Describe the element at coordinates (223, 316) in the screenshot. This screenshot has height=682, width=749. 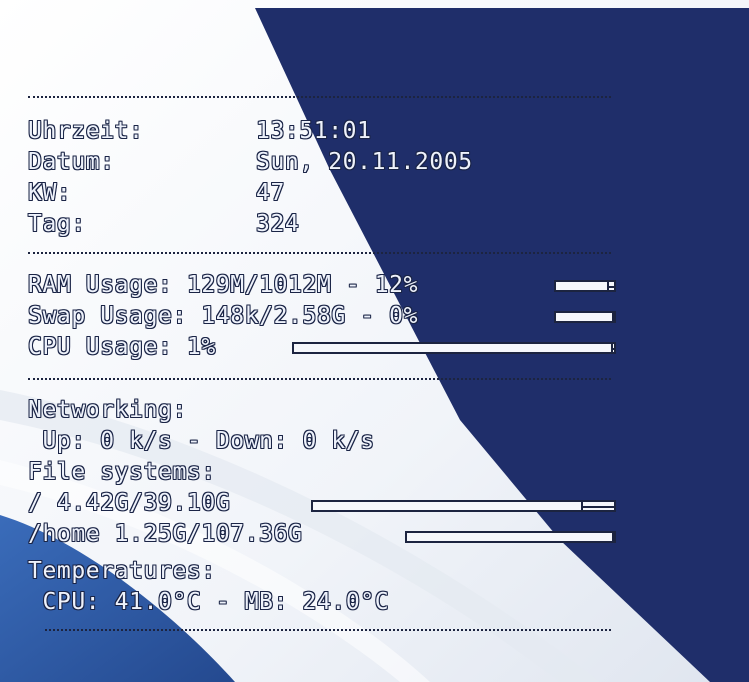
I see `swap-usage-text: Swap Usage: 148k/2.58G - 0%` at that location.